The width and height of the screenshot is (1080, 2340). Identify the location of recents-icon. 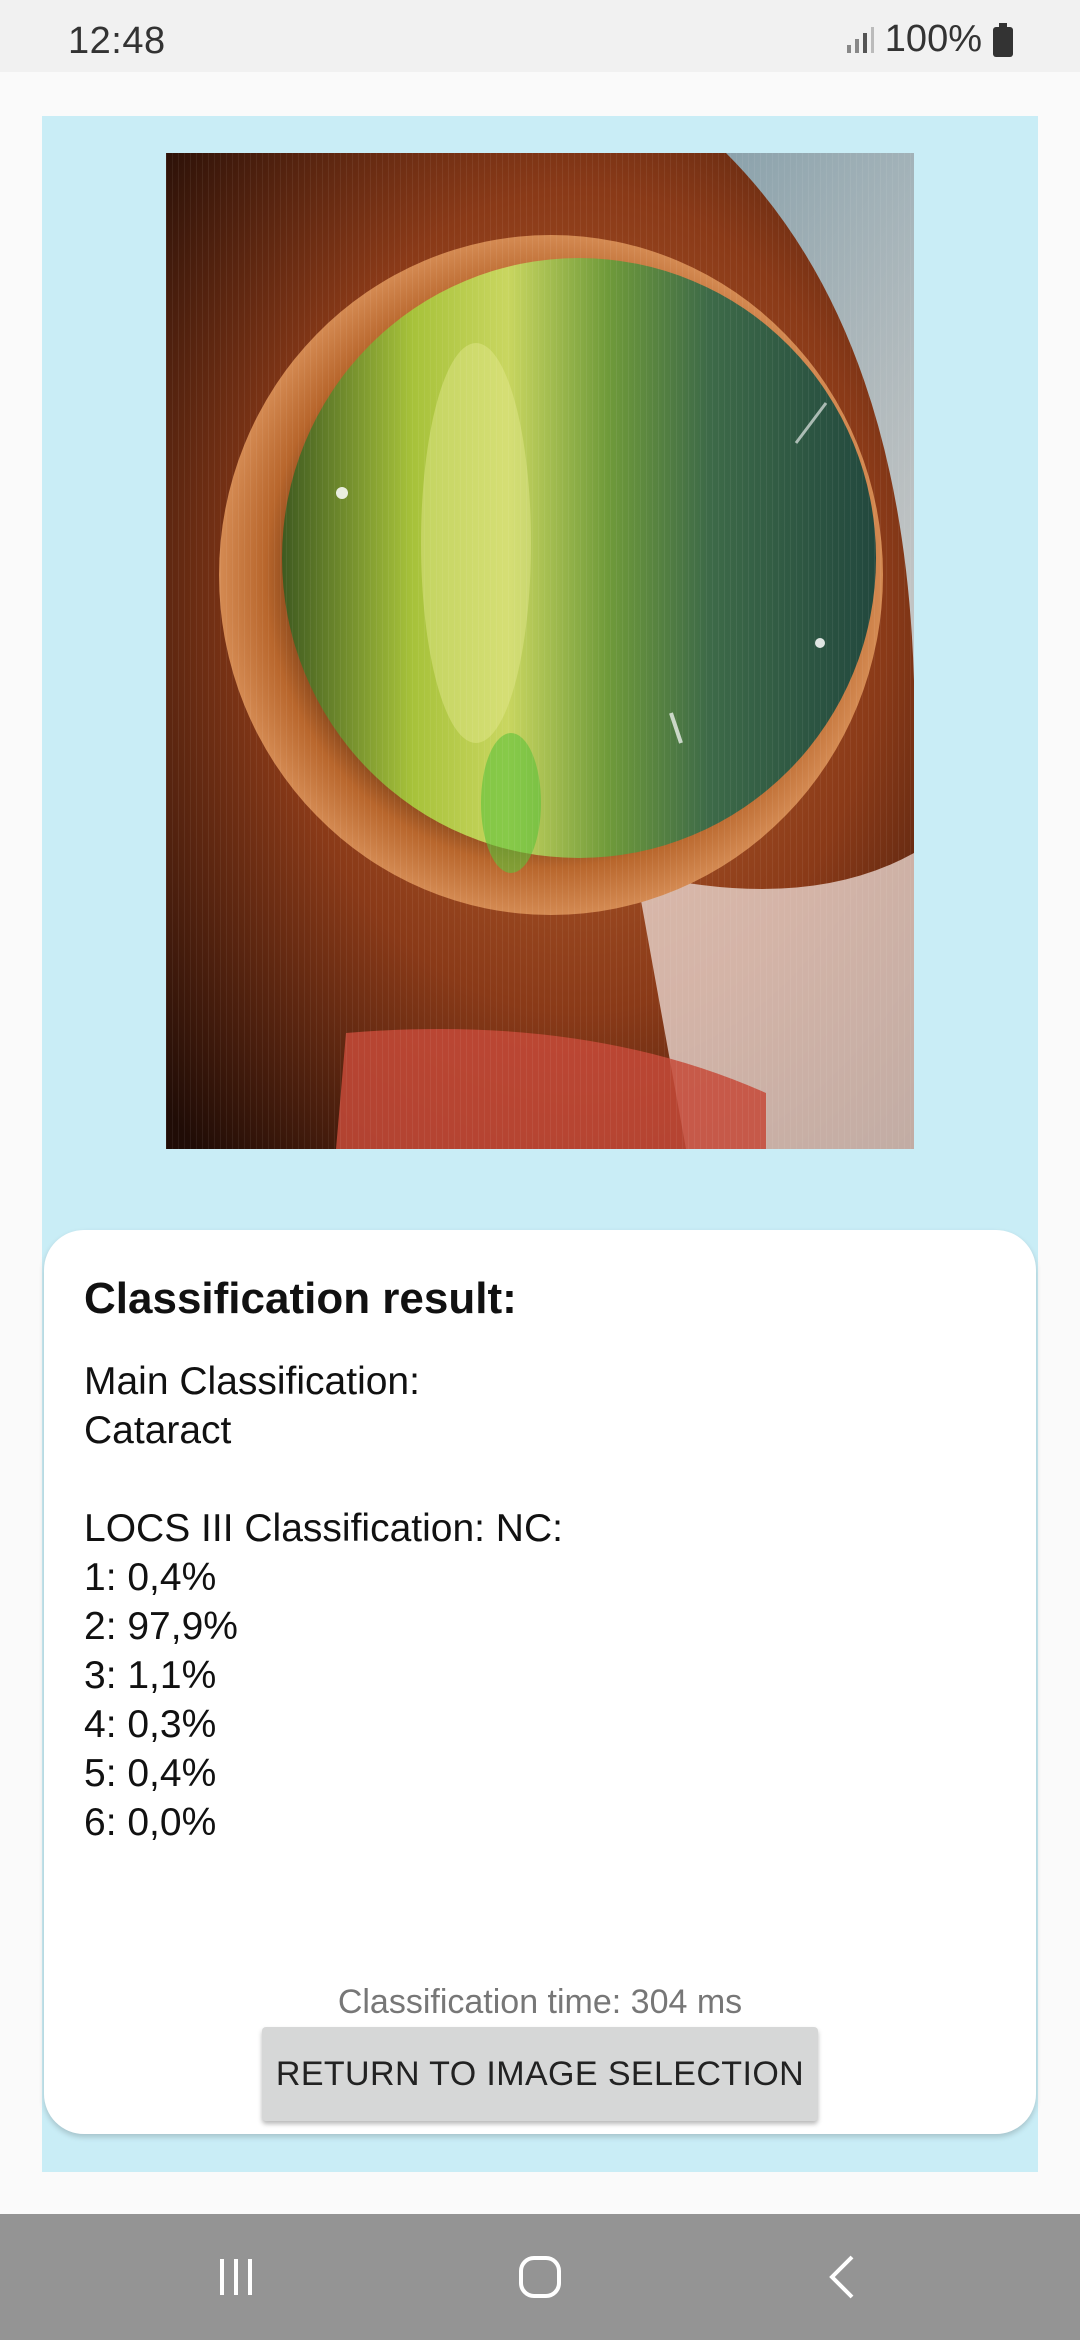
(236, 2277).